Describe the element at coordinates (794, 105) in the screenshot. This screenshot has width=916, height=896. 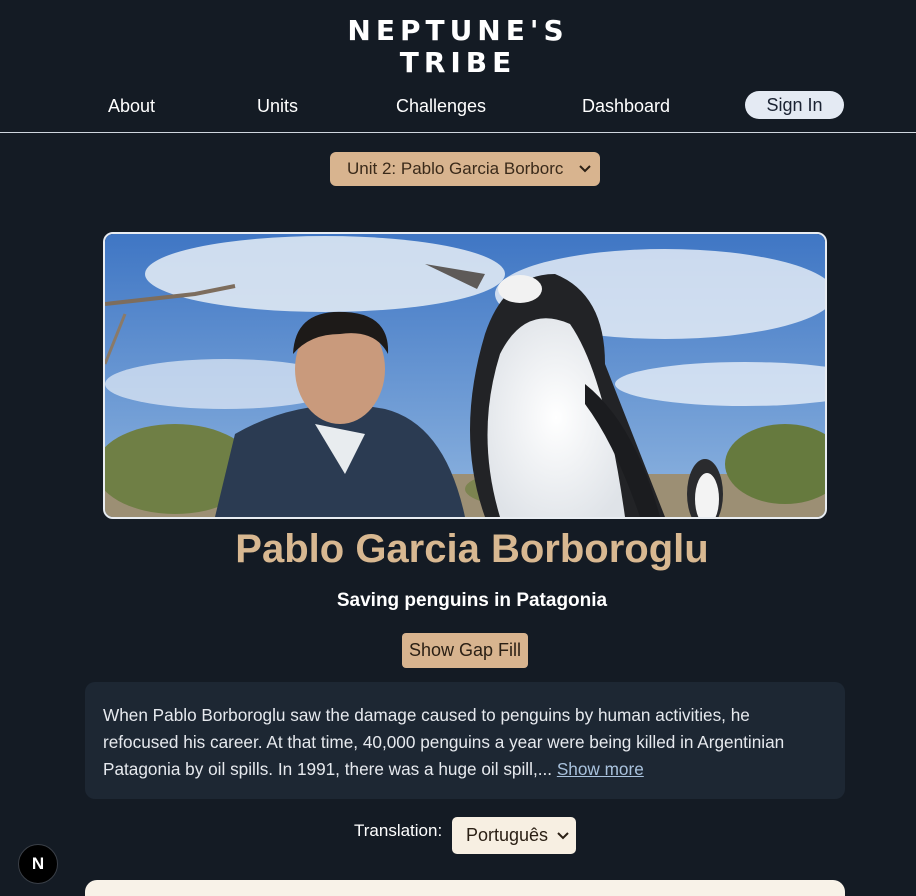
I see `sign-in-button: Sign In` at that location.